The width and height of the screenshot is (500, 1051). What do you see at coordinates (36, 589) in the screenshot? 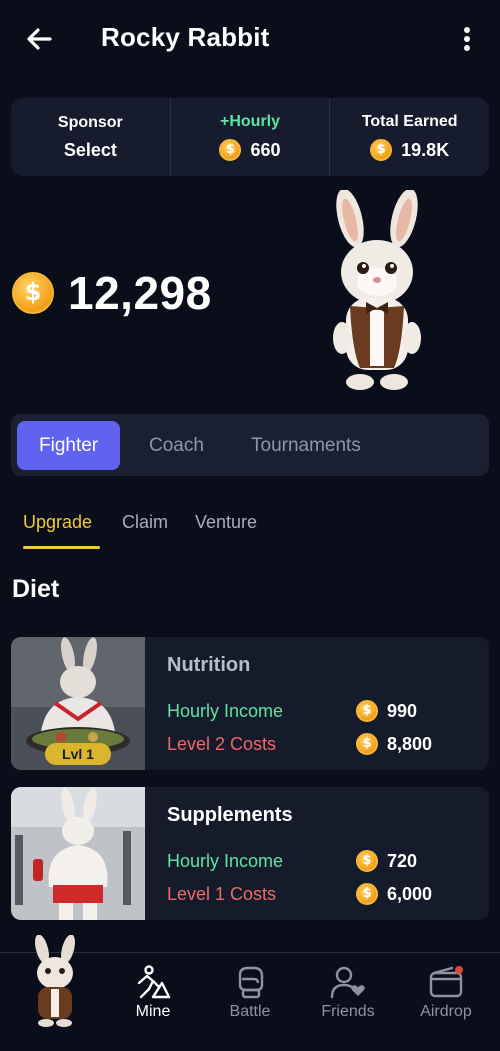
I see `section-title: Diet` at bounding box center [36, 589].